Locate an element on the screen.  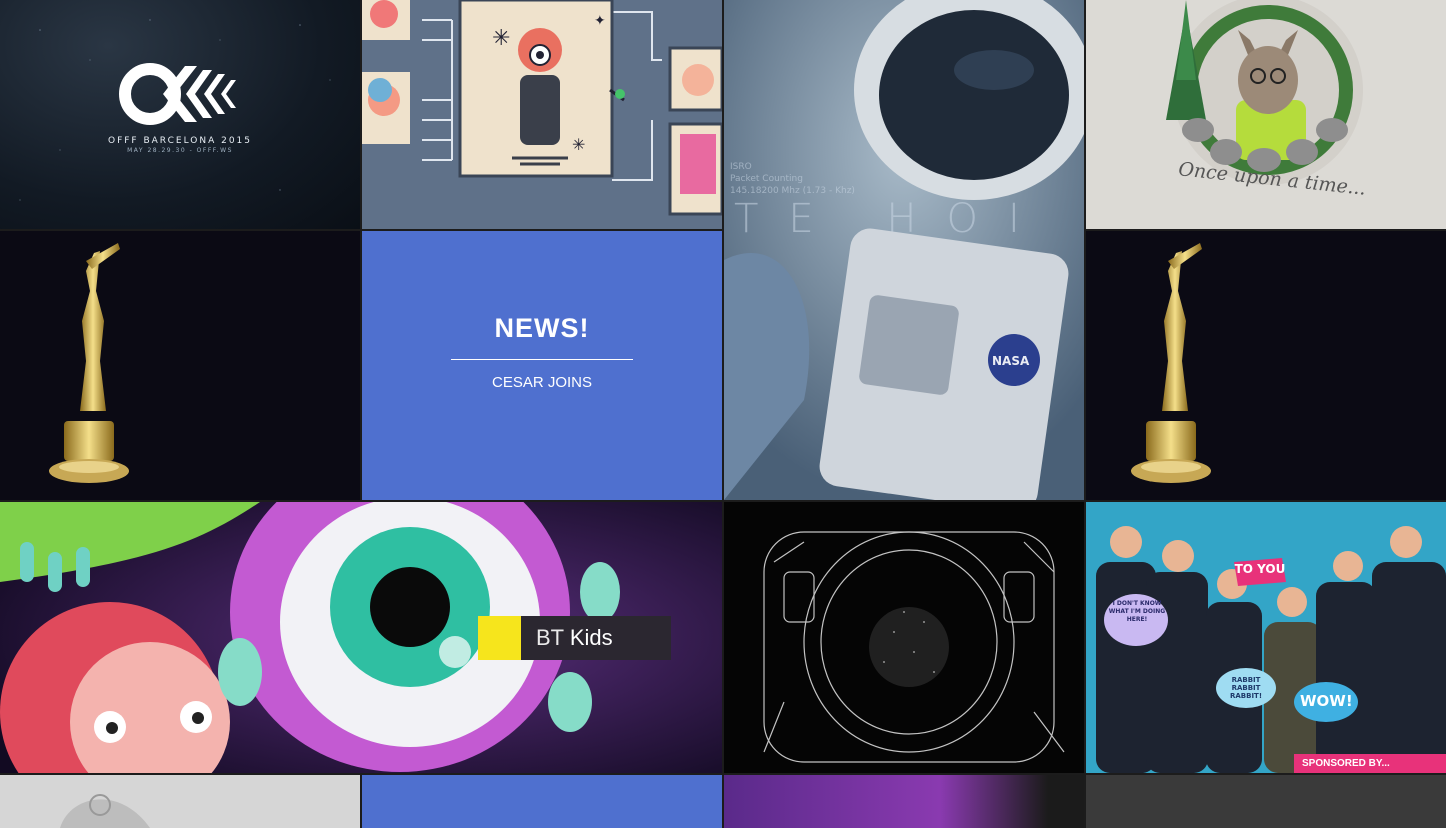
astro-overlay-3: 145.18200 Mhz (1.73 - Khz) is located at coordinates (792, 191).